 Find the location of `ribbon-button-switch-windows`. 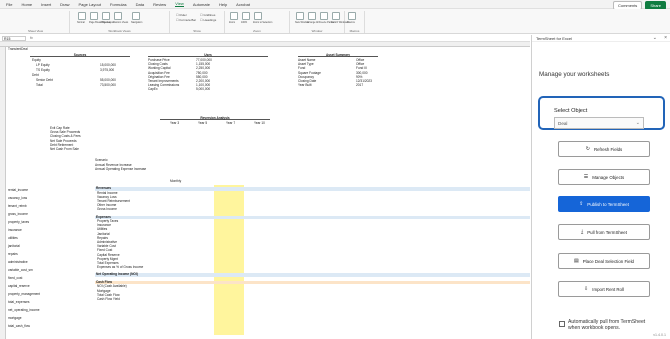

ribbon-button-switch-windows is located at coordinates (336, 16).